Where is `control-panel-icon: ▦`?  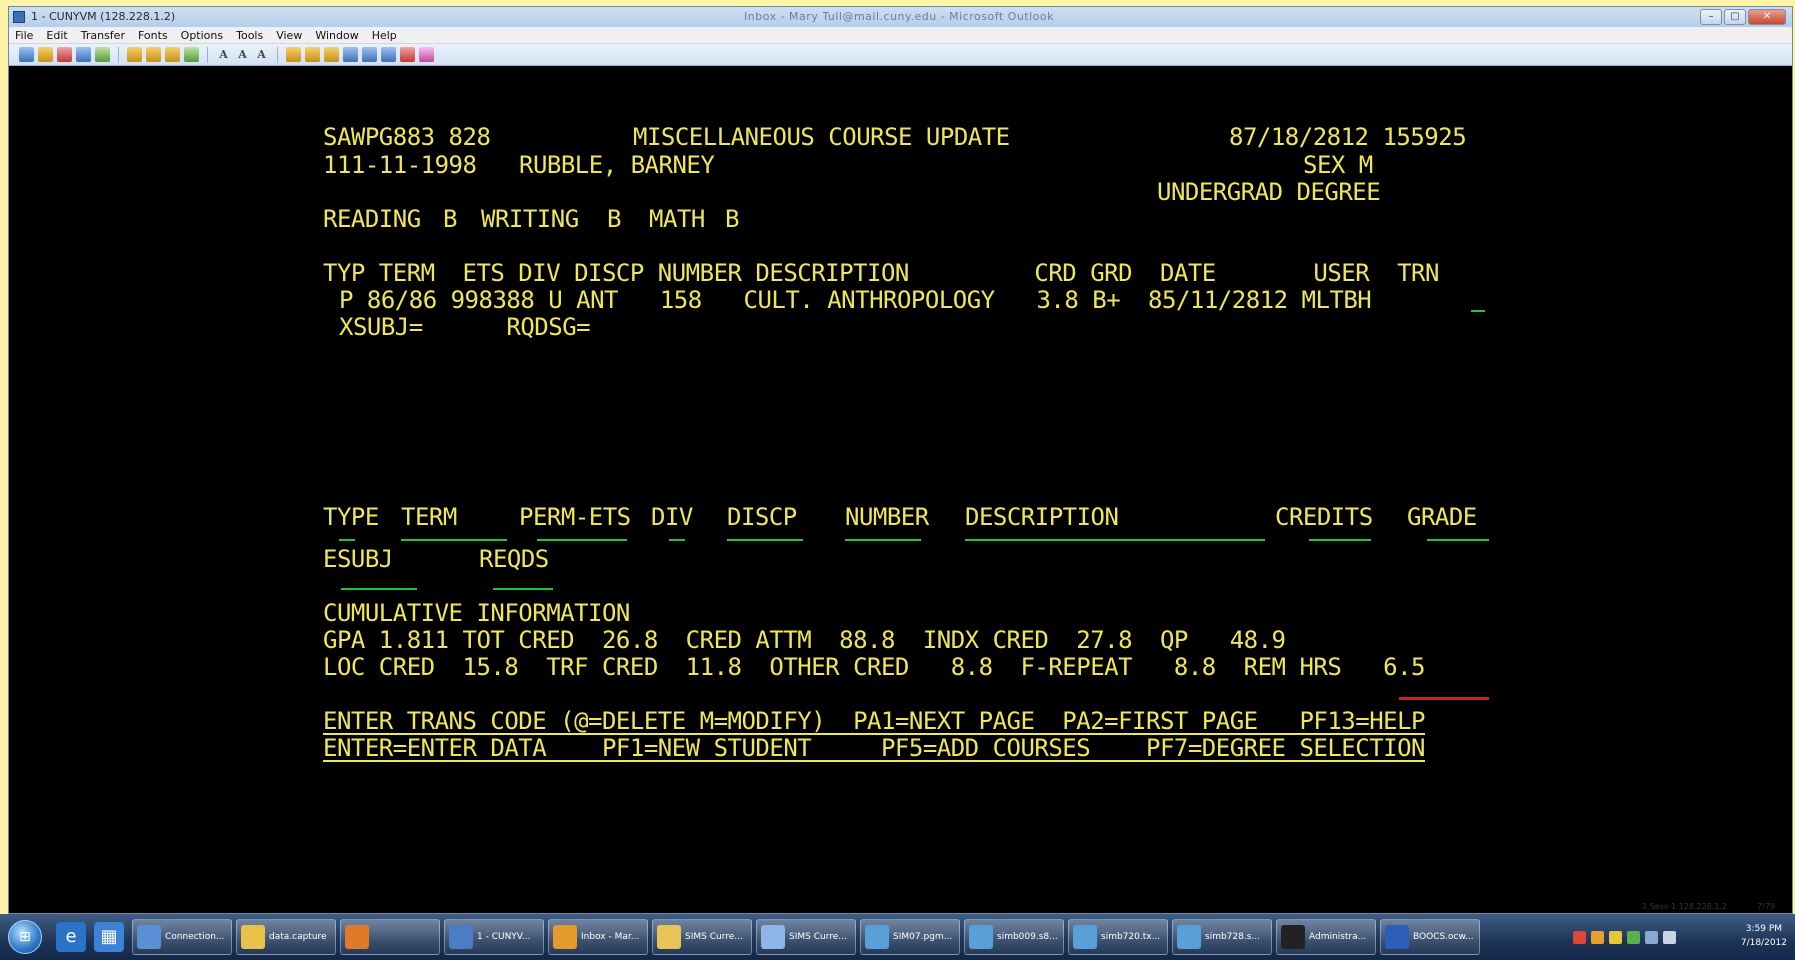
control-panel-icon: ▦ is located at coordinates (109, 937).